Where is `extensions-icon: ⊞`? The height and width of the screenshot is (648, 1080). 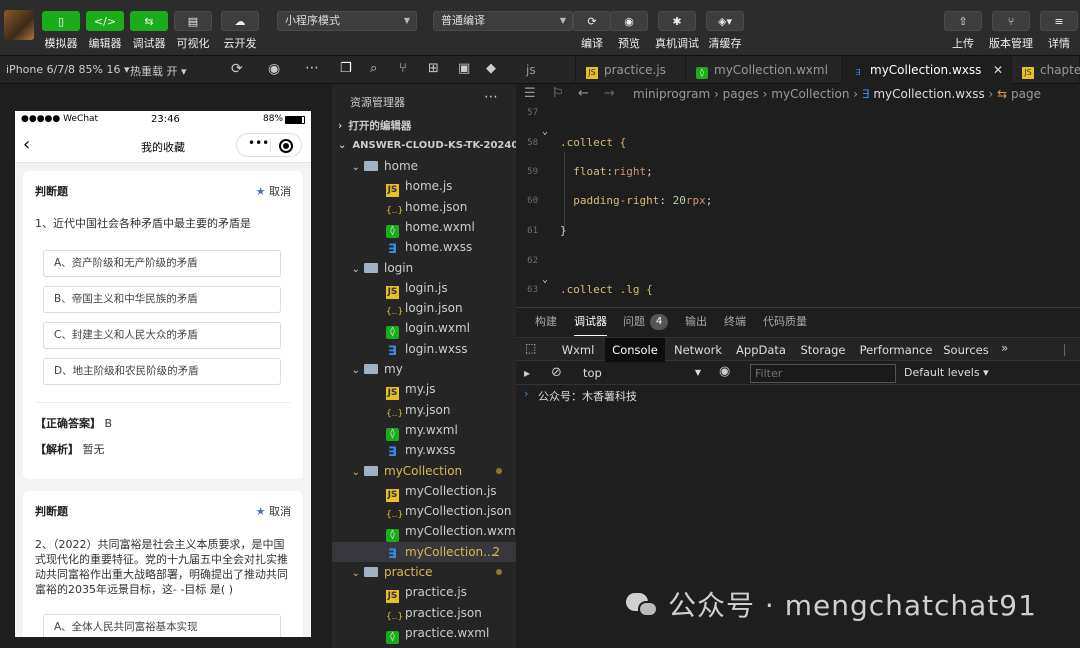 extensions-icon: ⊞ is located at coordinates (433, 68).